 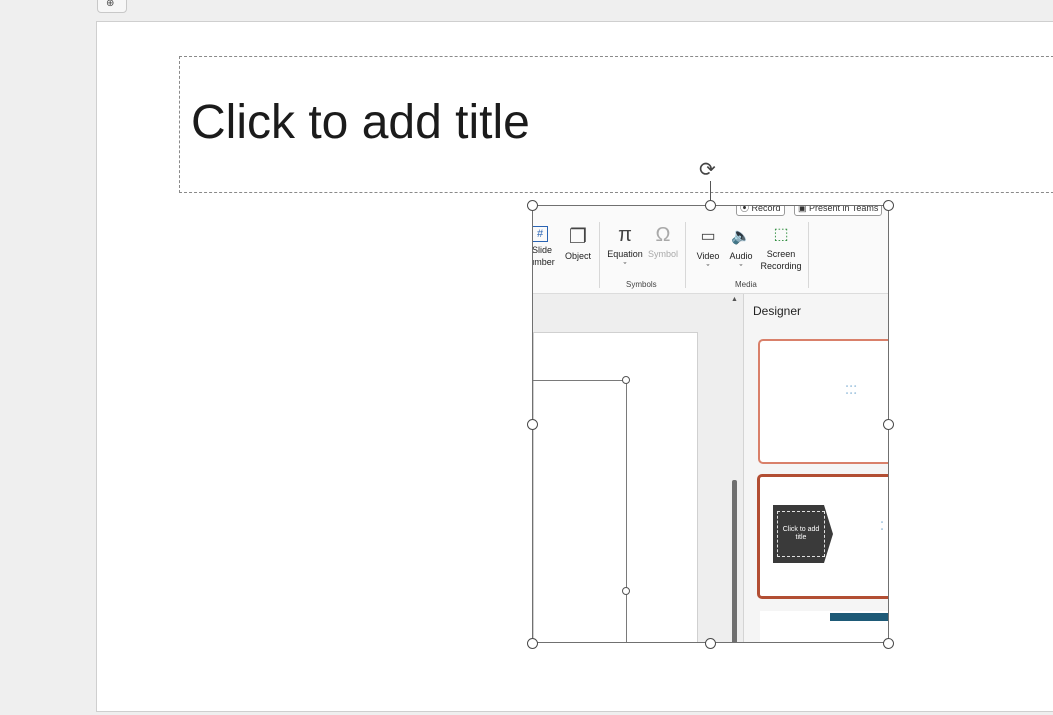 I want to click on resize-handle-top-left, so click(x=532, y=205).